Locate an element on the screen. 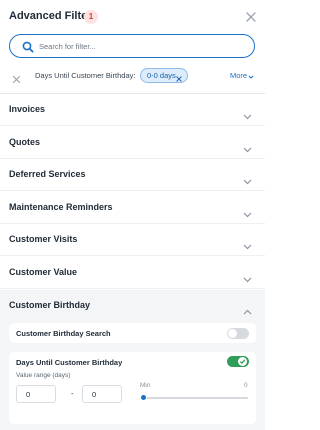 This screenshot has width=320, height=430. remove-chip-icon is located at coordinates (179, 77).